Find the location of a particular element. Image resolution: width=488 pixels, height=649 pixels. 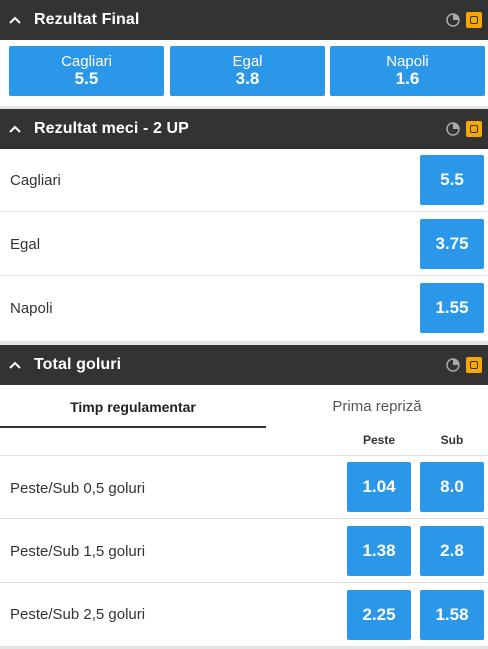

odd-button-egal: Egal 3.8 is located at coordinates (247, 71).